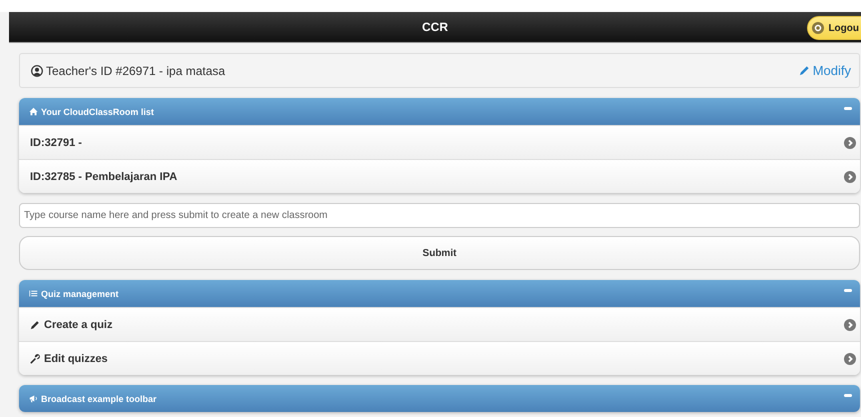  Describe the element at coordinates (33, 398) in the screenshot. I see `megaphone-icon` at that location.